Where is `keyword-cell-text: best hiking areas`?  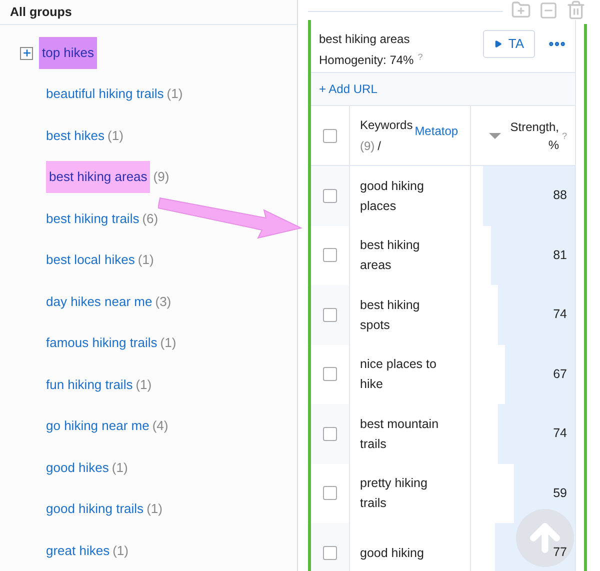 keyword-cell-text: best hiking areas is located at coordinates (390, 255).